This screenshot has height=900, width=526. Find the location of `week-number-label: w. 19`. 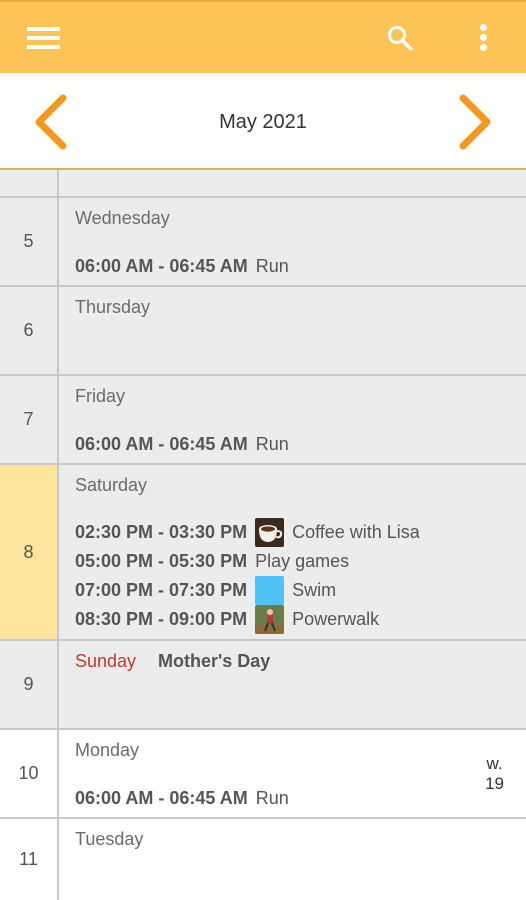

week-number-label: w. 19 is located at coordinates (494, 774).